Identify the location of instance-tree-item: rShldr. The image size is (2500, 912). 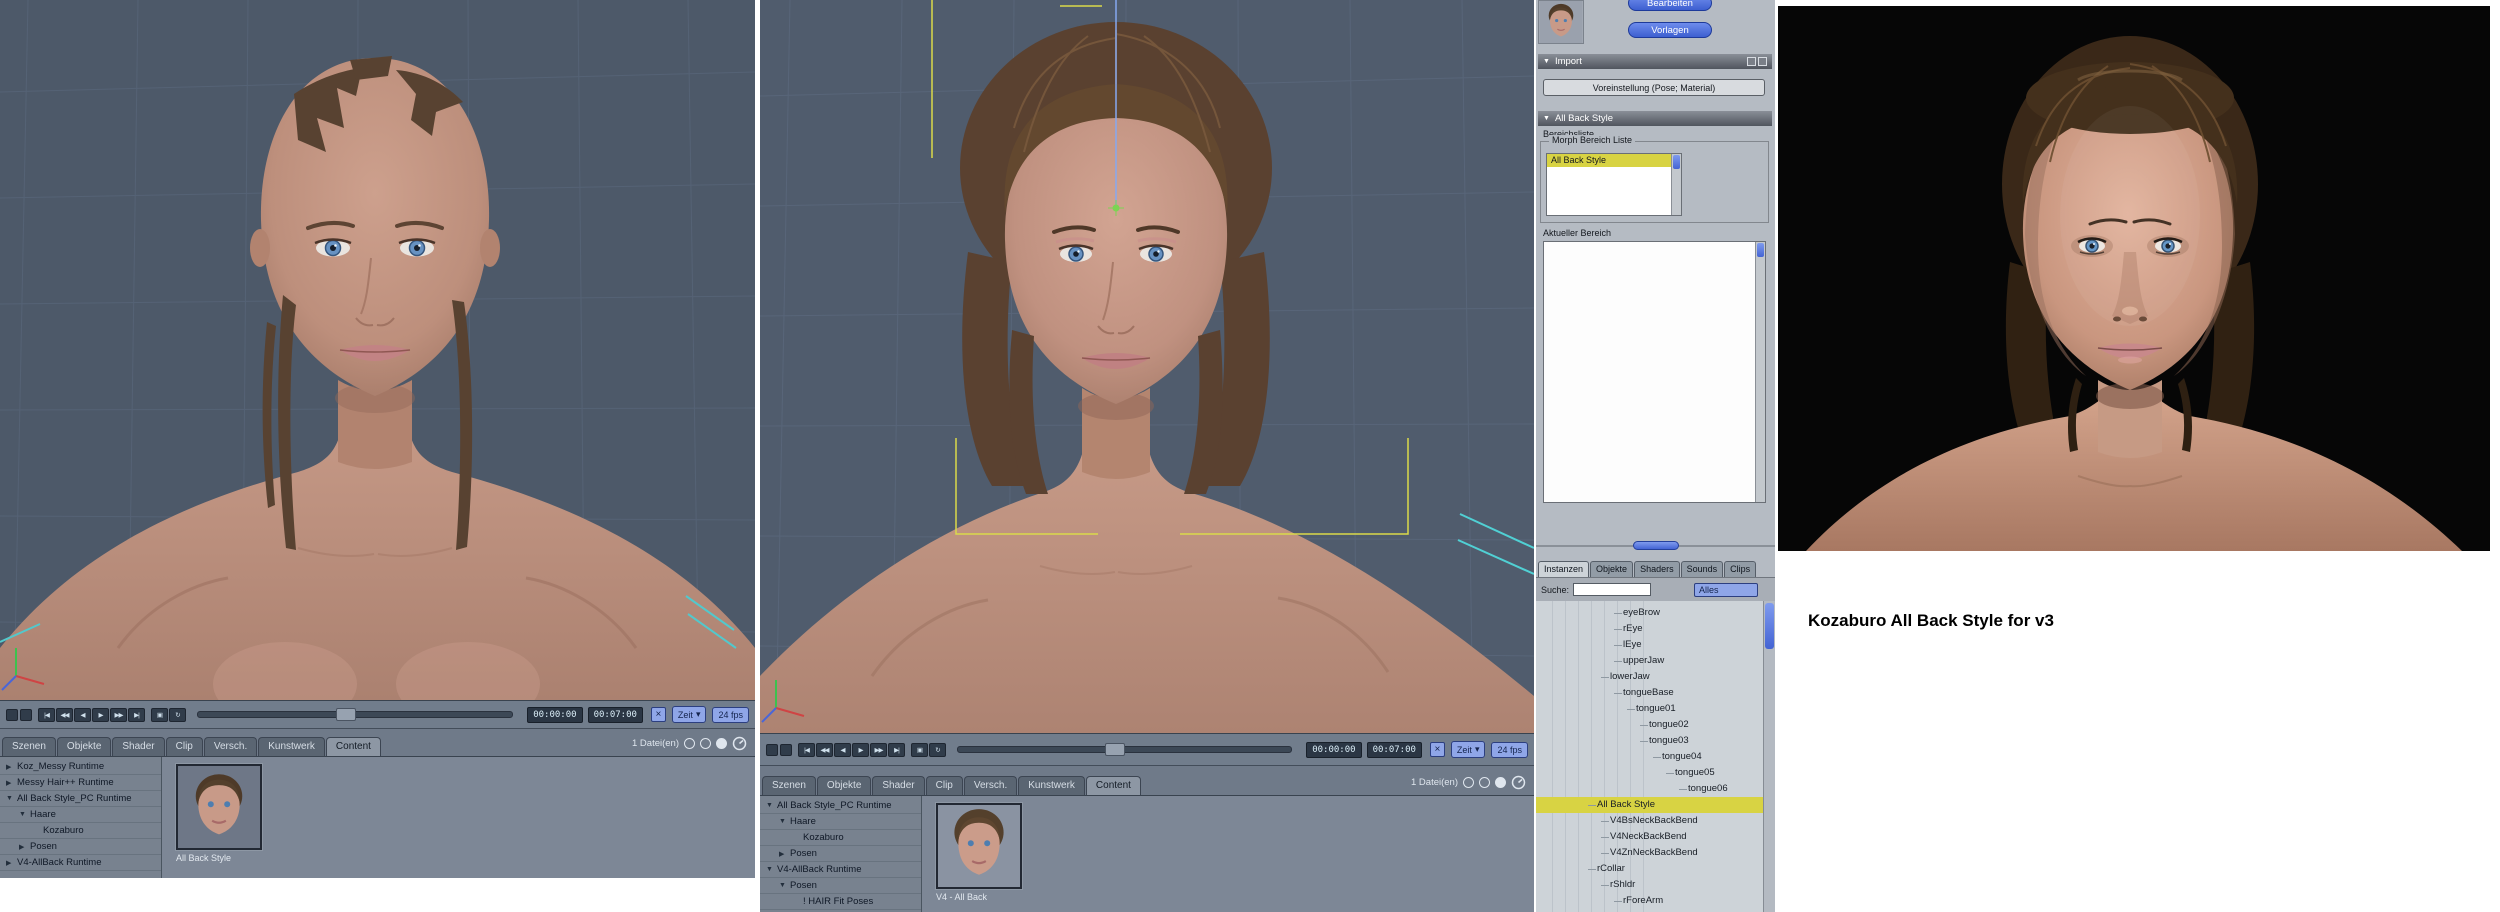
(1655, 885).